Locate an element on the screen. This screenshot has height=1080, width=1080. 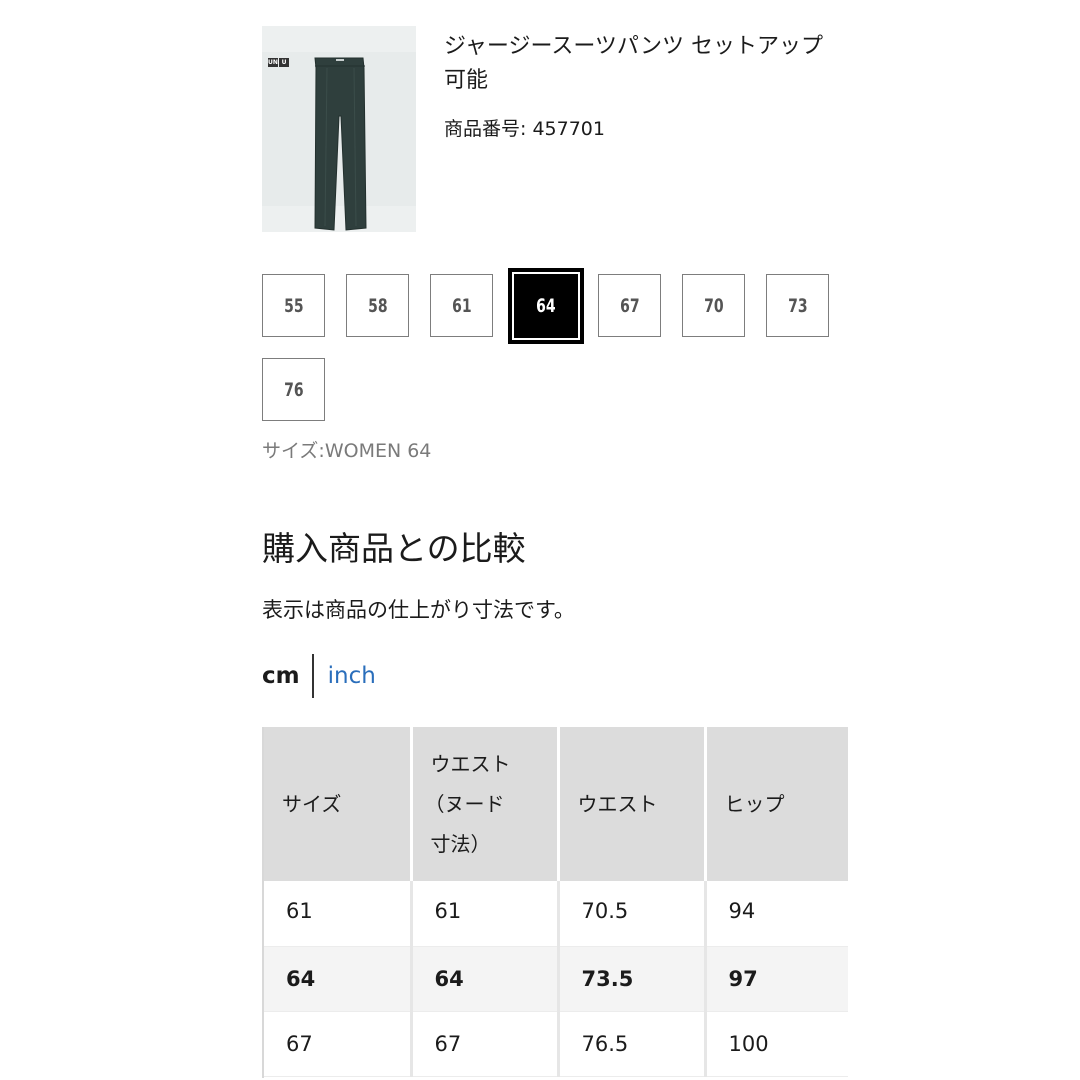
section-title: 購入商品との比較 is located at coordinates (394, 548).